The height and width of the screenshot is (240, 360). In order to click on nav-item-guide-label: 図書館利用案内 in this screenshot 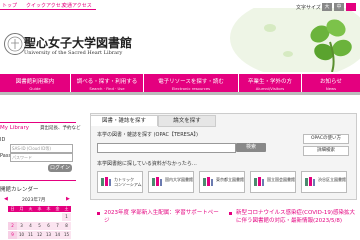, I will do `click(35, 82)`.